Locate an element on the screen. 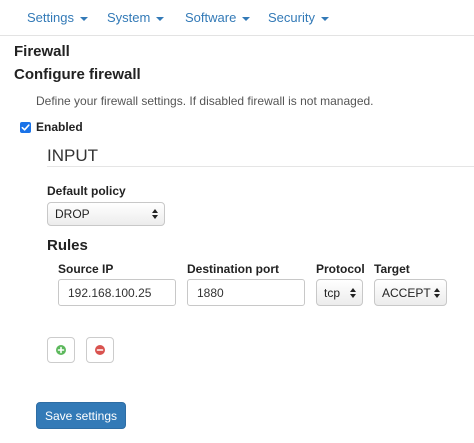  chain-divider is located at coordinates (260, 166).